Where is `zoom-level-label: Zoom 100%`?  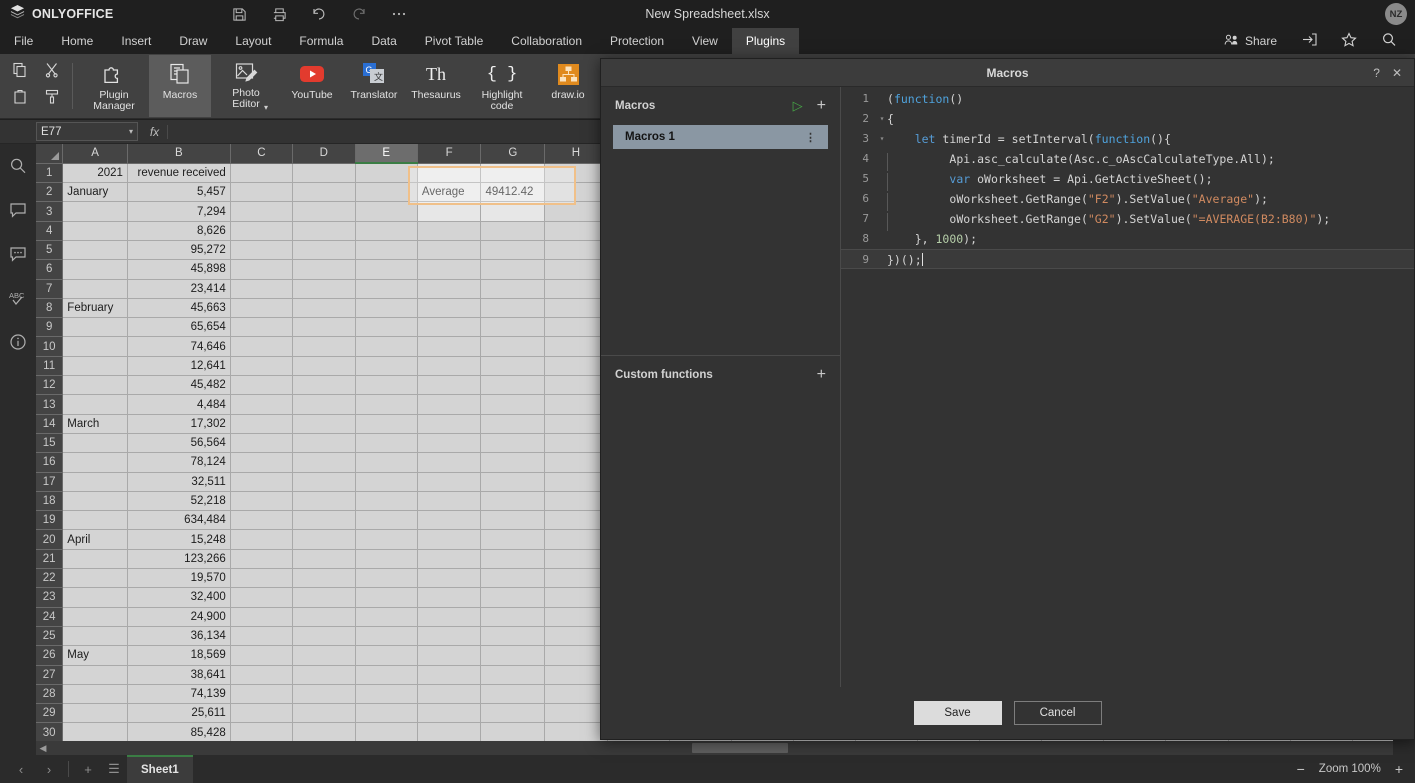 zoom-level-label: Zoom 100% is located at coordinates (1350, 769).